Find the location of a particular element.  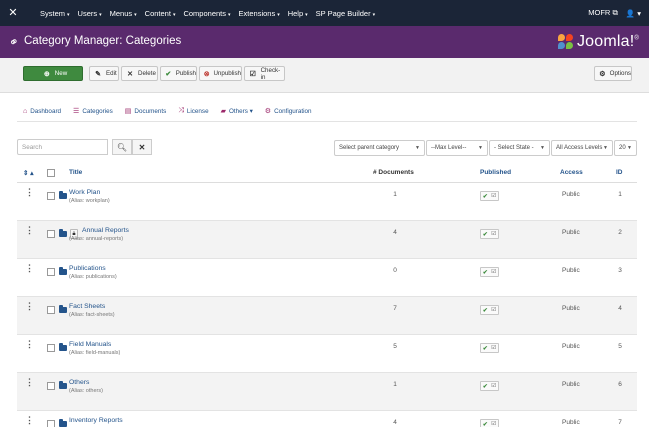

category-id: 3 is located at coordinates (620, 270).